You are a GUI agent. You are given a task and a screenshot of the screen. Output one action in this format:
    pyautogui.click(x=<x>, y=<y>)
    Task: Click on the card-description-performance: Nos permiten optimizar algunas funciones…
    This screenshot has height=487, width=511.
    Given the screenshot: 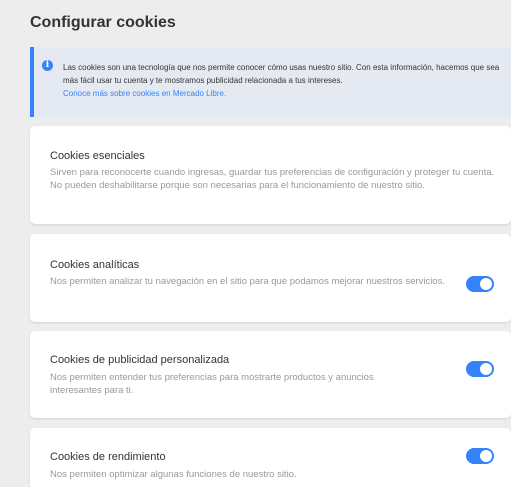 What is the action you would take?
    pyautogui.click(x=173, y=474)
    